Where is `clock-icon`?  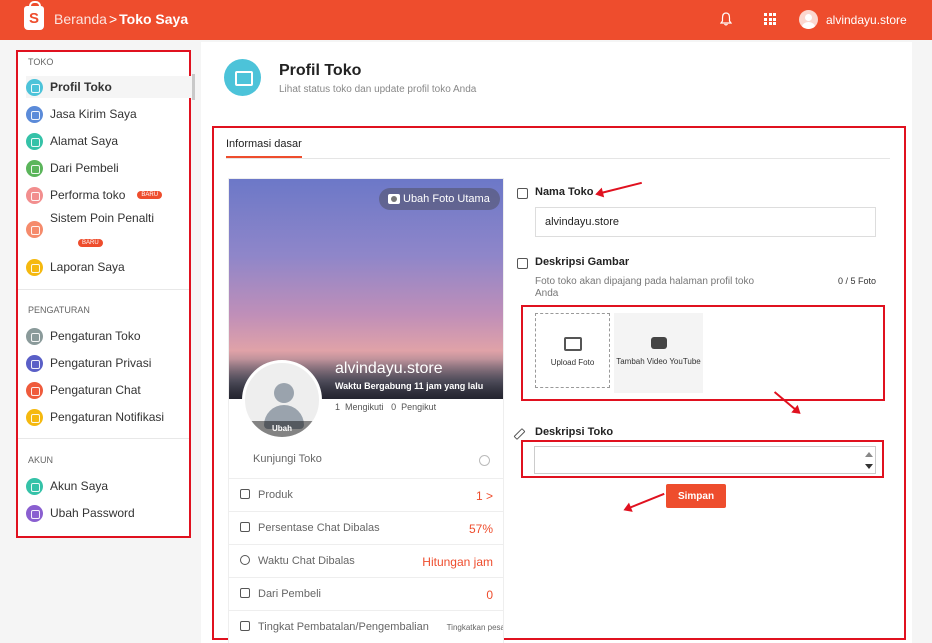 clock-icon is located at coordinates (245, 560).